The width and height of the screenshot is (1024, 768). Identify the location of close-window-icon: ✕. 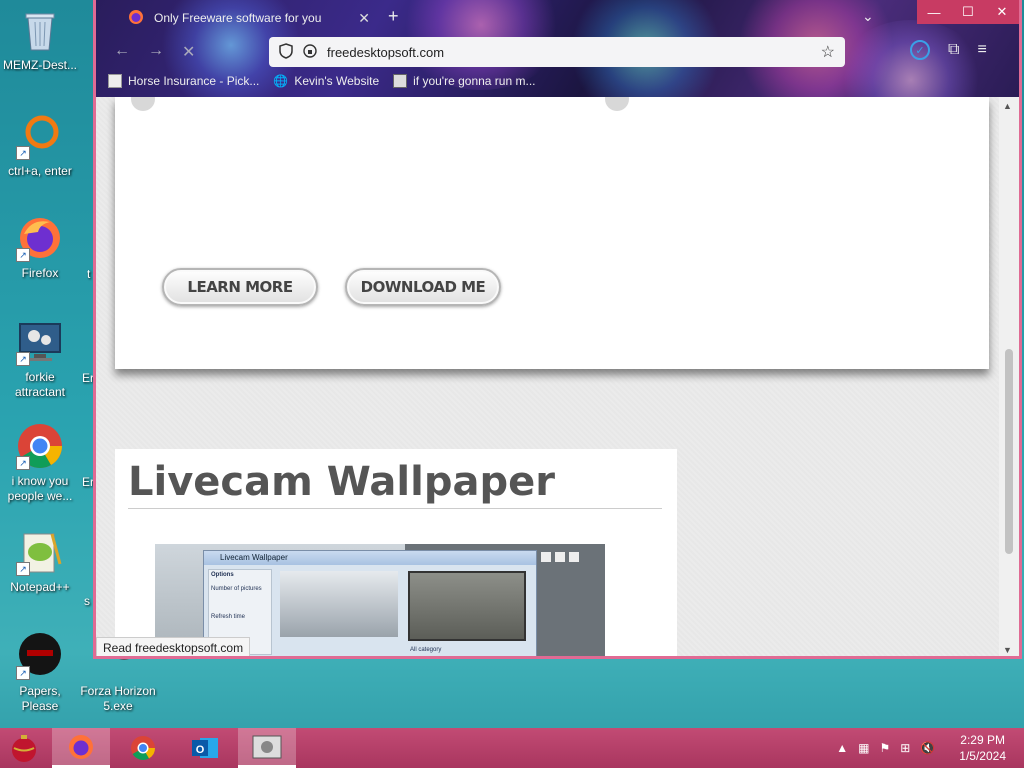
(1002, 12).